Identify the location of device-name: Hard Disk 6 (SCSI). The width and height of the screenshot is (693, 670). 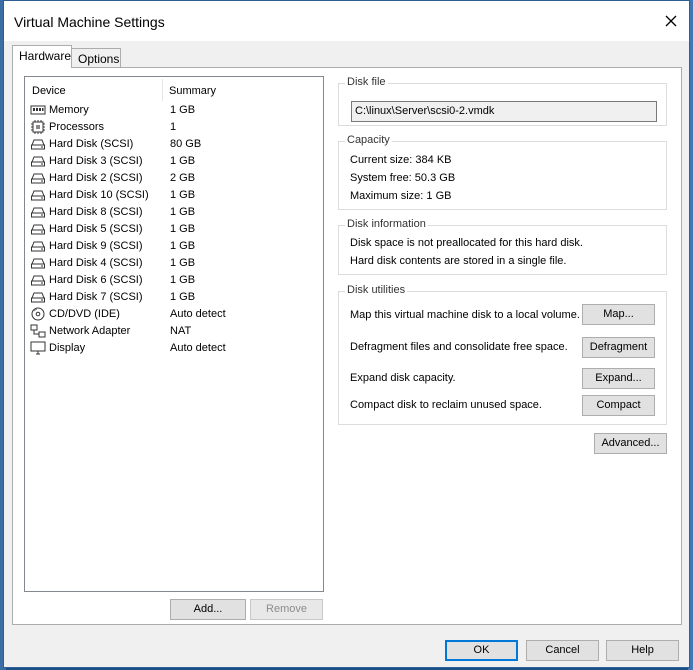
(96, 280).